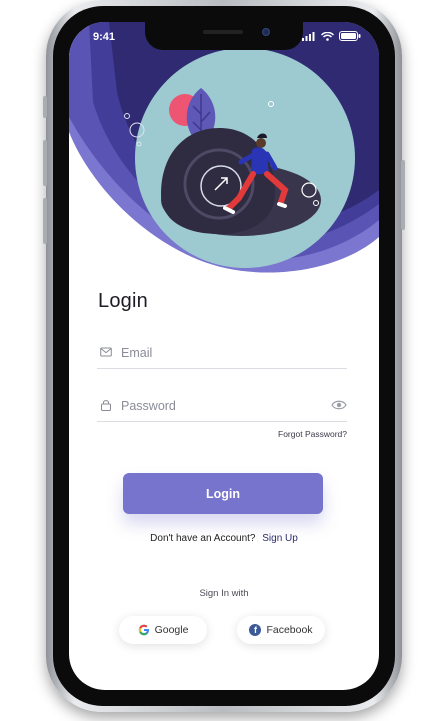 Image resolution: width=448 pixels, height=721 pixels. What do you see at coordinates (45, 221) in the screenshot?
I see `volume-down-button` at bounding box center [45, 221].